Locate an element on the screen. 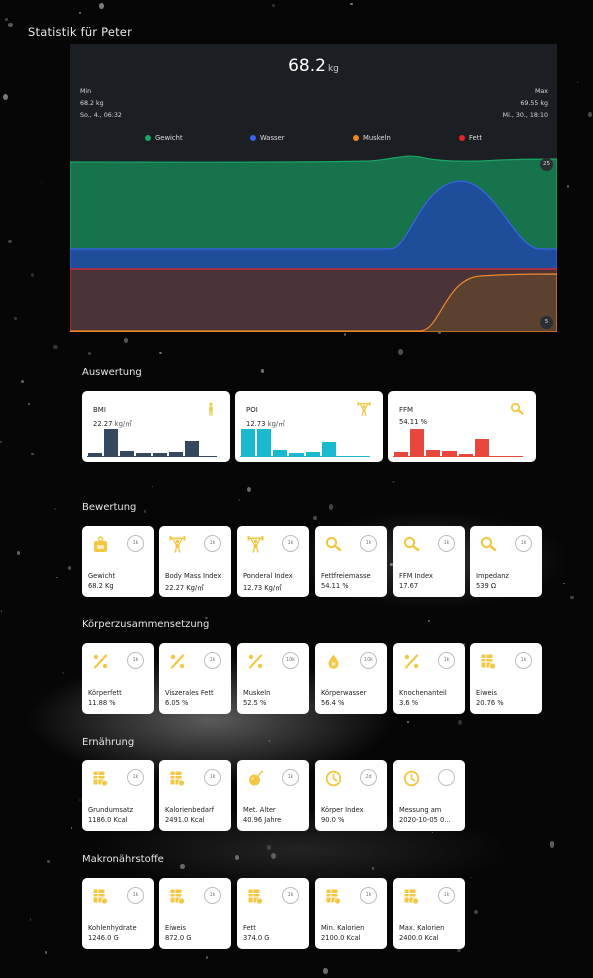 This screenshot has width=593, height=978. max-label: Max is located at coordinates (541, 91).